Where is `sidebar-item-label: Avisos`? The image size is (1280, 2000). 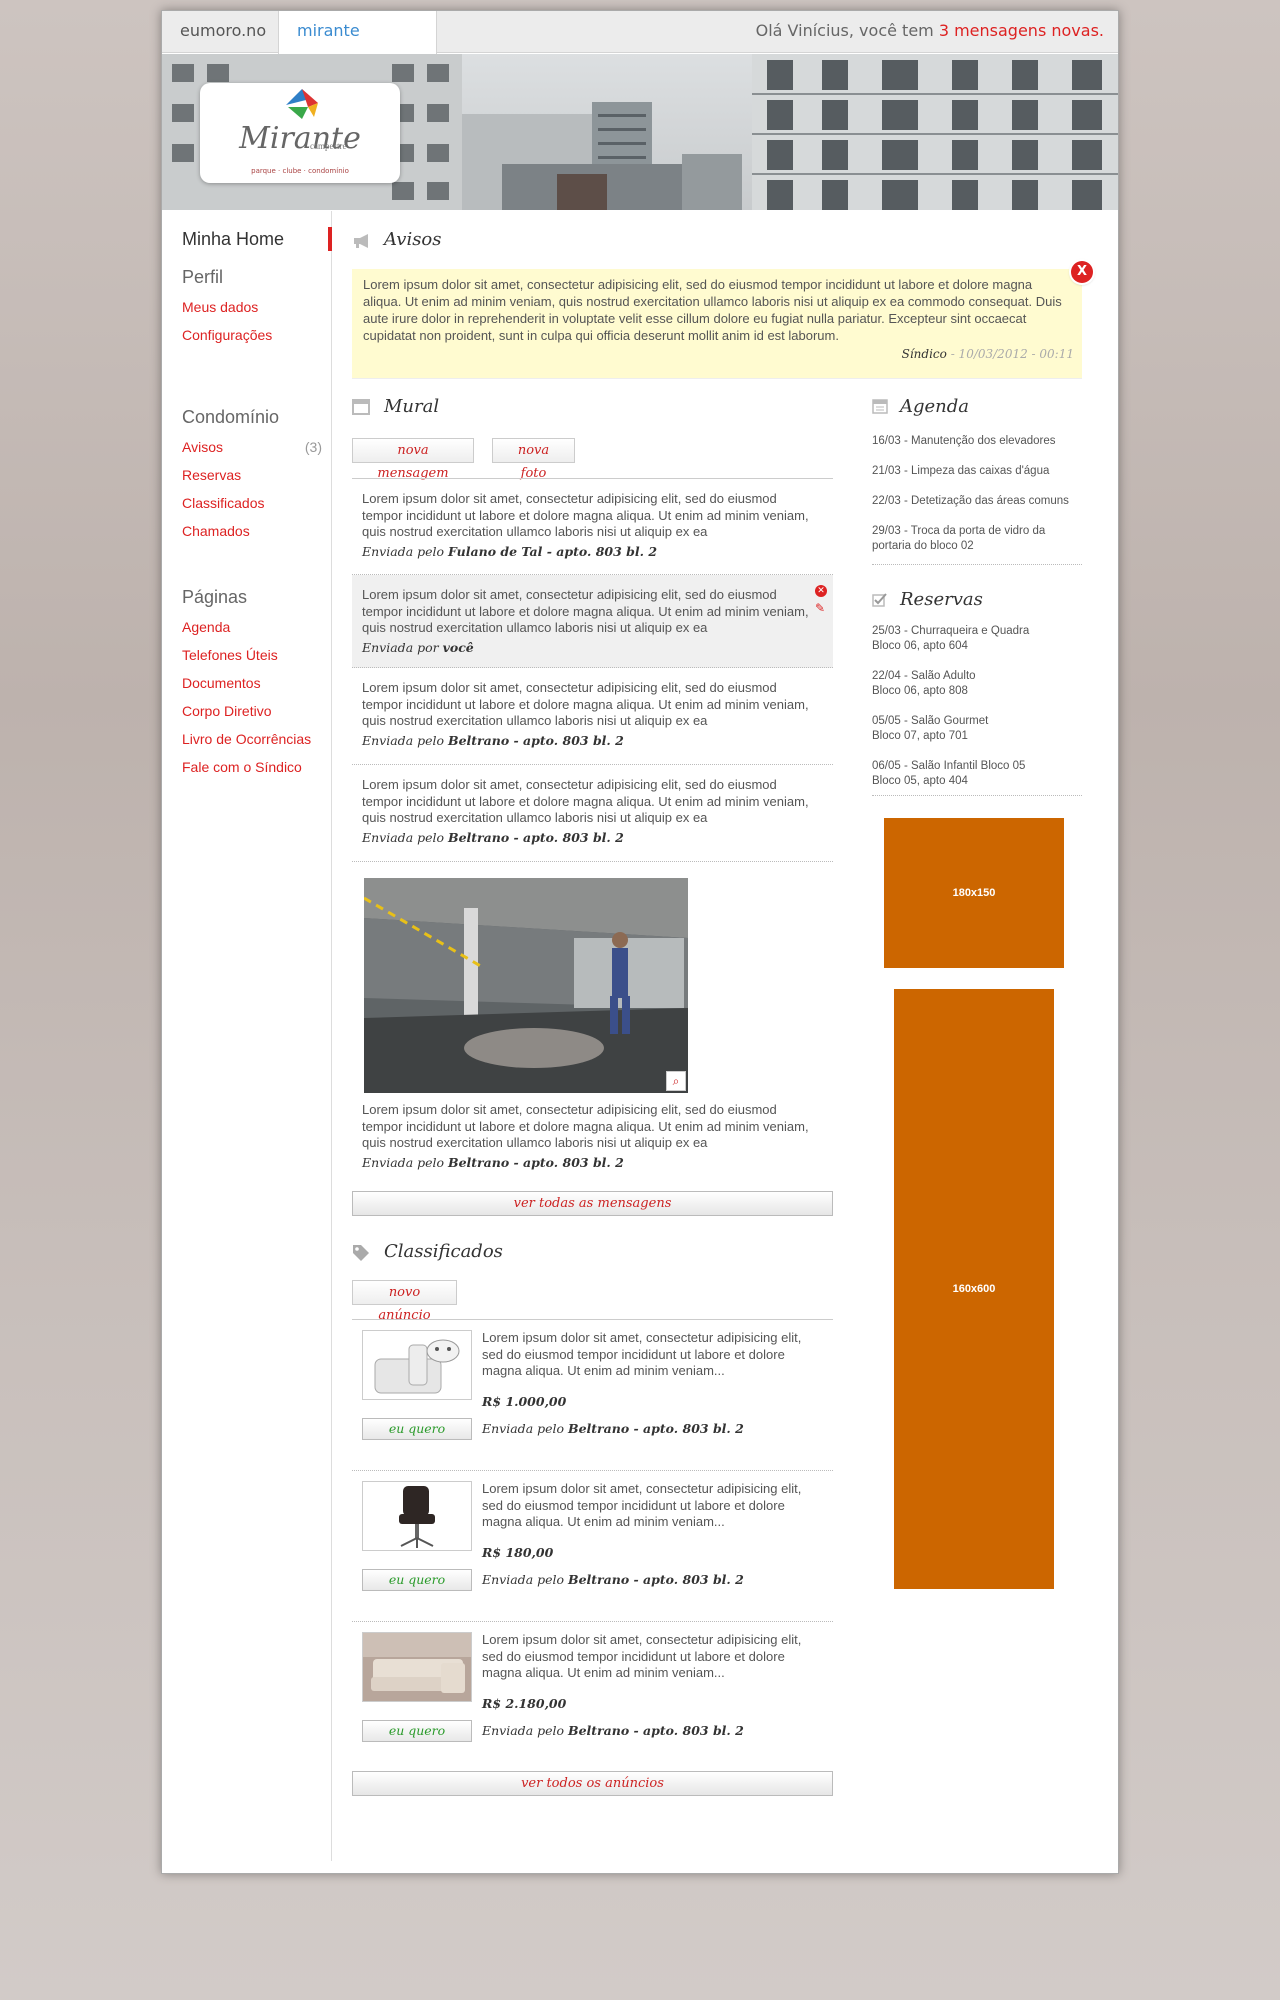
sidebar-item-label: Avisos is located at coordinates (202, 447).